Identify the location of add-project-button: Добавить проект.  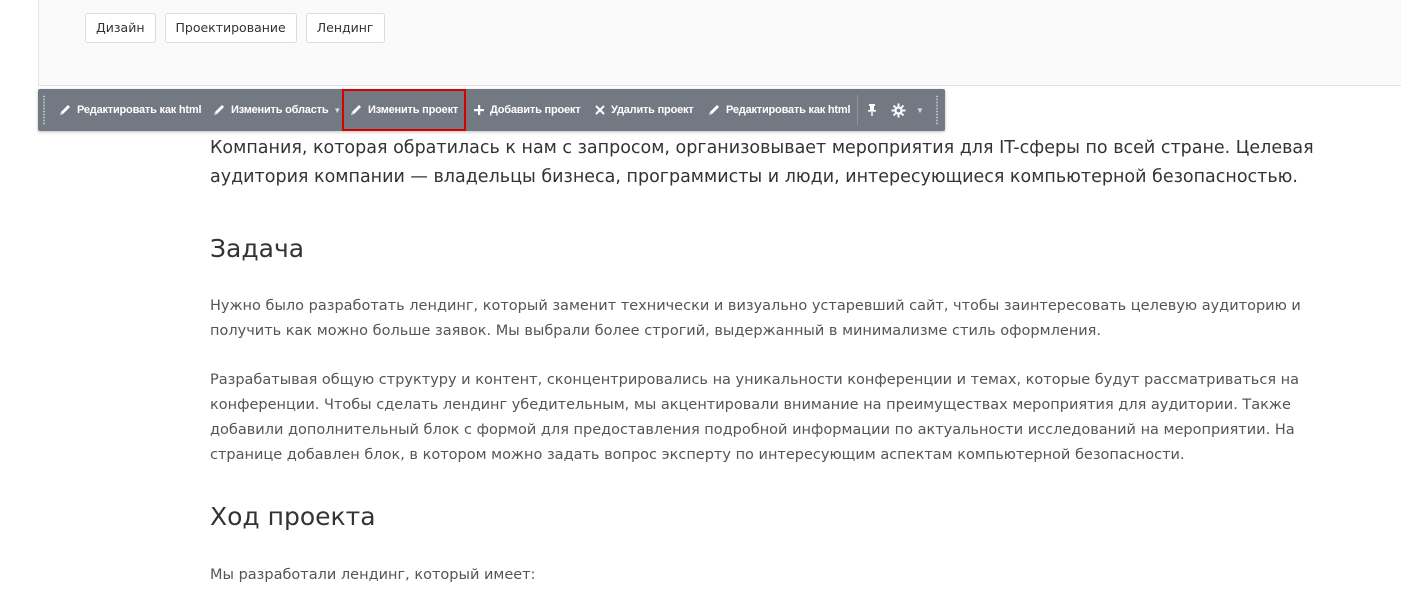
(527, 110).